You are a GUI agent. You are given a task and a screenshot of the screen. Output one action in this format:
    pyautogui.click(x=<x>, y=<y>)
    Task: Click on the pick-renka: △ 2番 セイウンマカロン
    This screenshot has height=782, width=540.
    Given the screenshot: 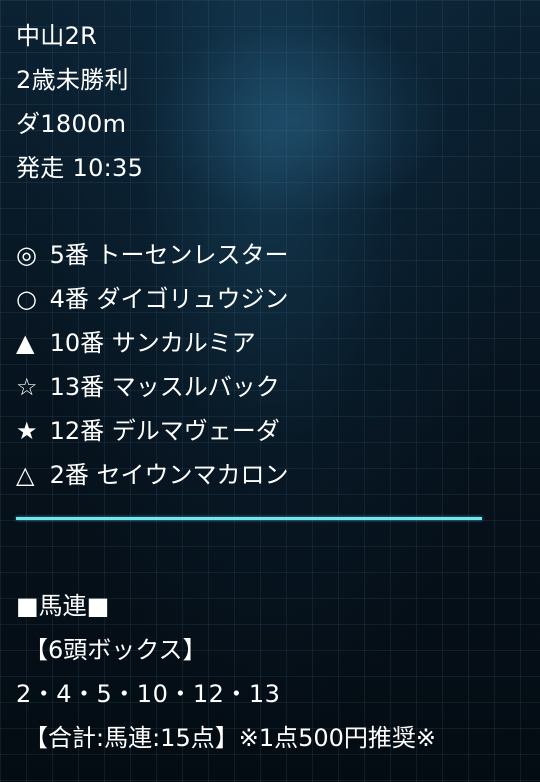 What is the action you would take?
    pyautogui.click(x=271, y=475)
    